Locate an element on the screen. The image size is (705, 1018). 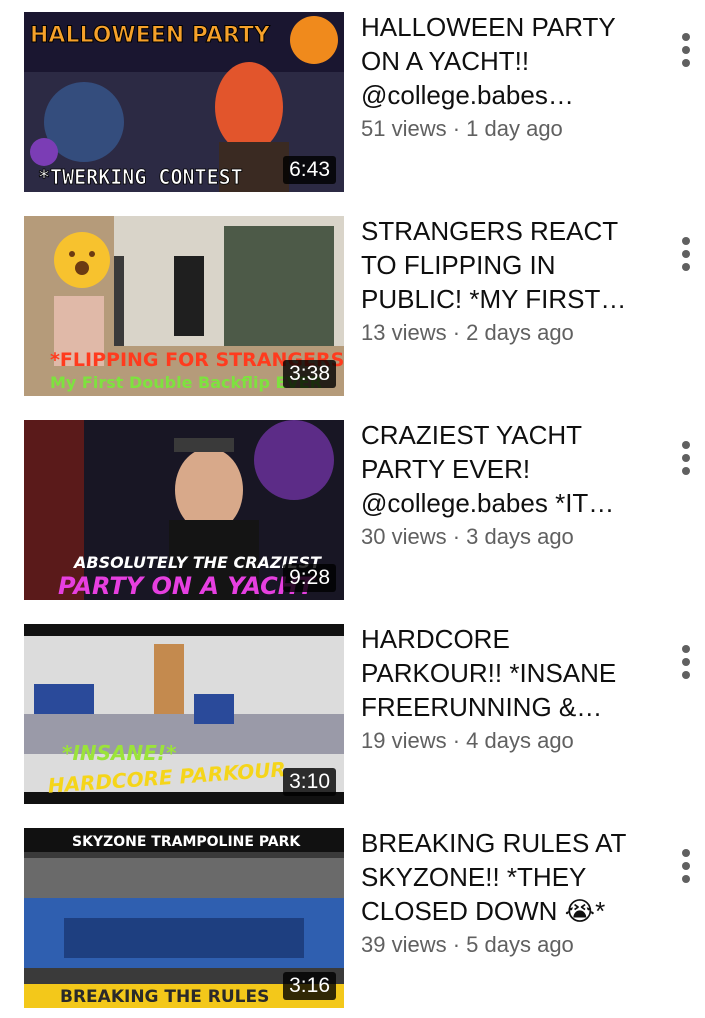
thumbnail-overlay-text: BREAKING THE RULES is located at coordinates (164, 997).